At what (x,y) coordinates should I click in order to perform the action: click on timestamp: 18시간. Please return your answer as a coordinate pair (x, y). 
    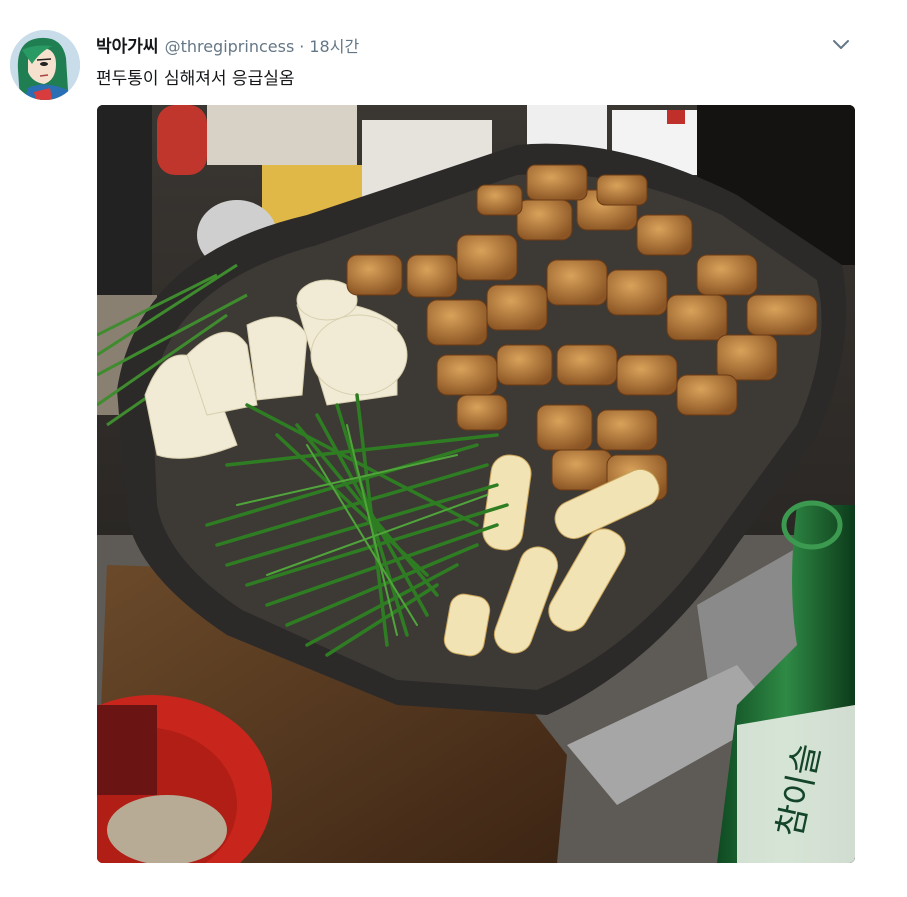
    Looking at the image, I should click on (334, 45).